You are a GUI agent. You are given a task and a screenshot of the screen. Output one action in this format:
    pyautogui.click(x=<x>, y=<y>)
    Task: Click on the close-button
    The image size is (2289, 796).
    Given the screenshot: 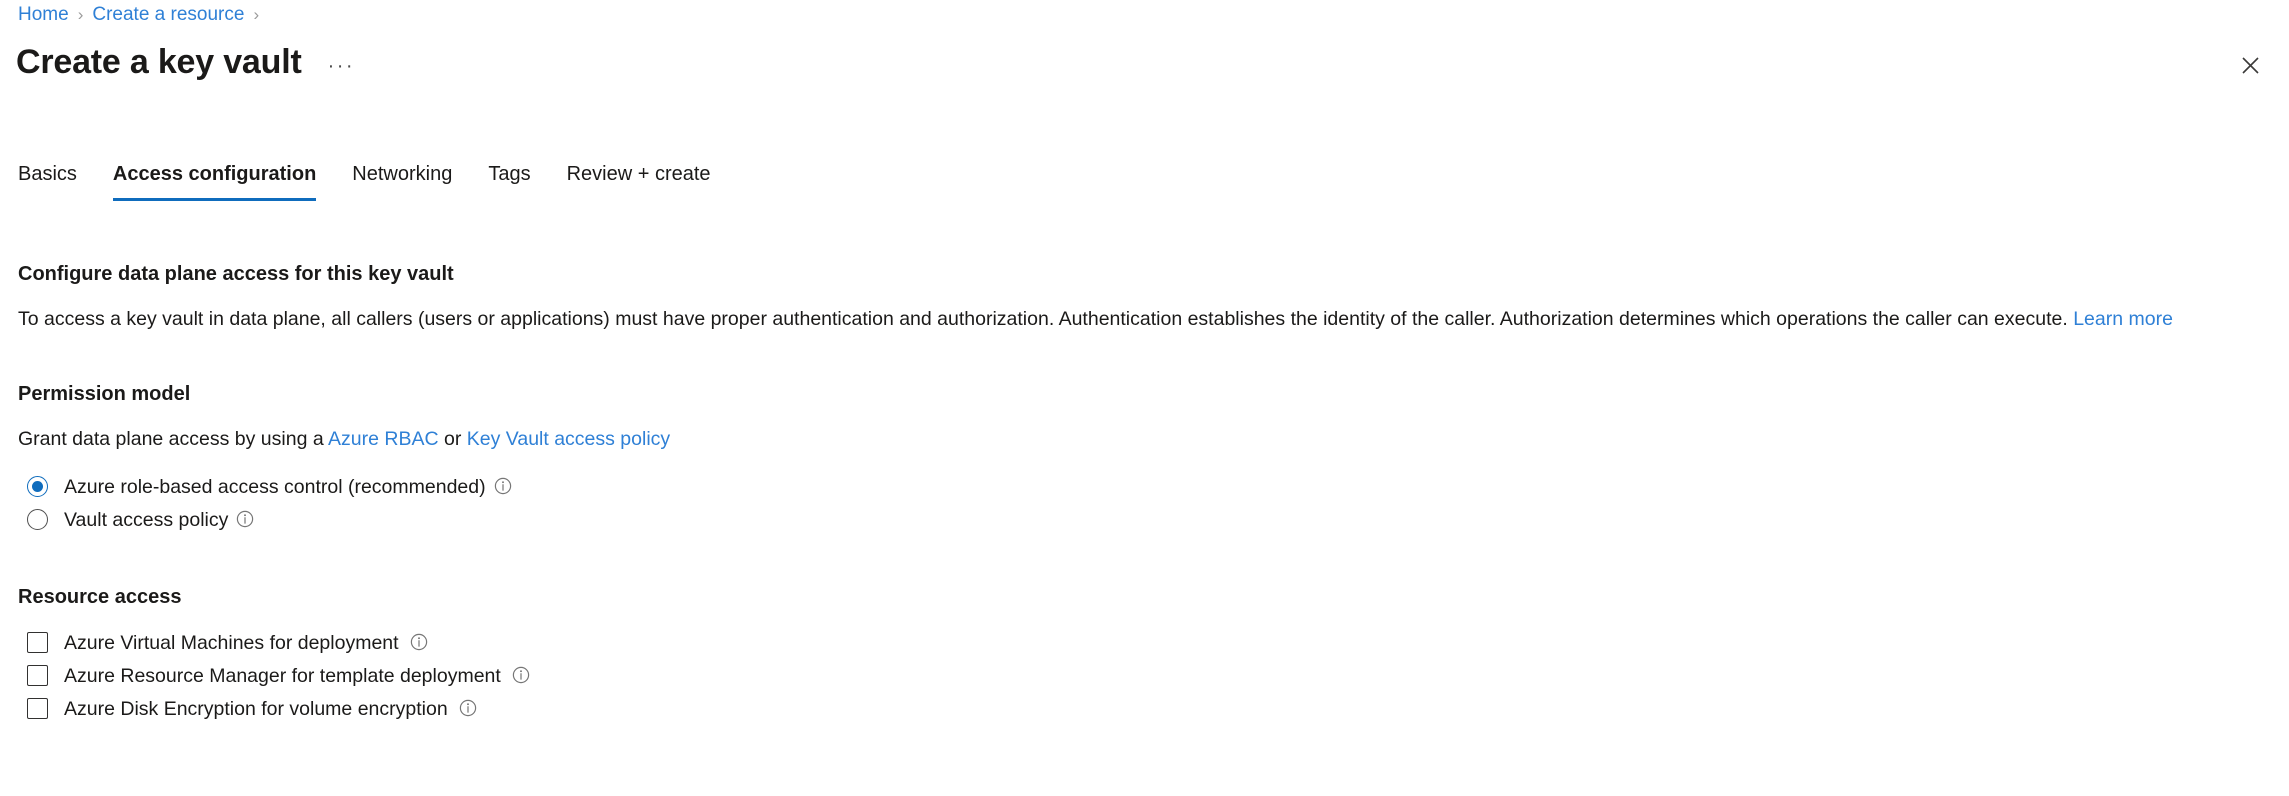 What is the action you would take?
    pyautogui.click(x=2250, y=65)
    